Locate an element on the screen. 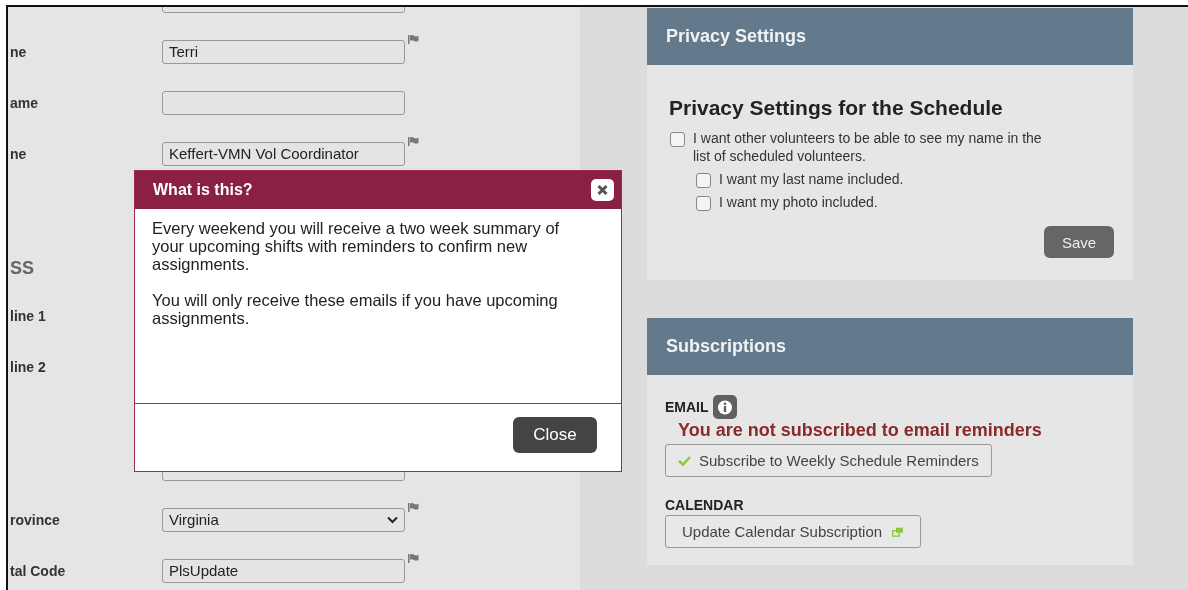 This screenshot has width=1188, height=590. dialog-title: What is this? is located at coordinates (203, 190).